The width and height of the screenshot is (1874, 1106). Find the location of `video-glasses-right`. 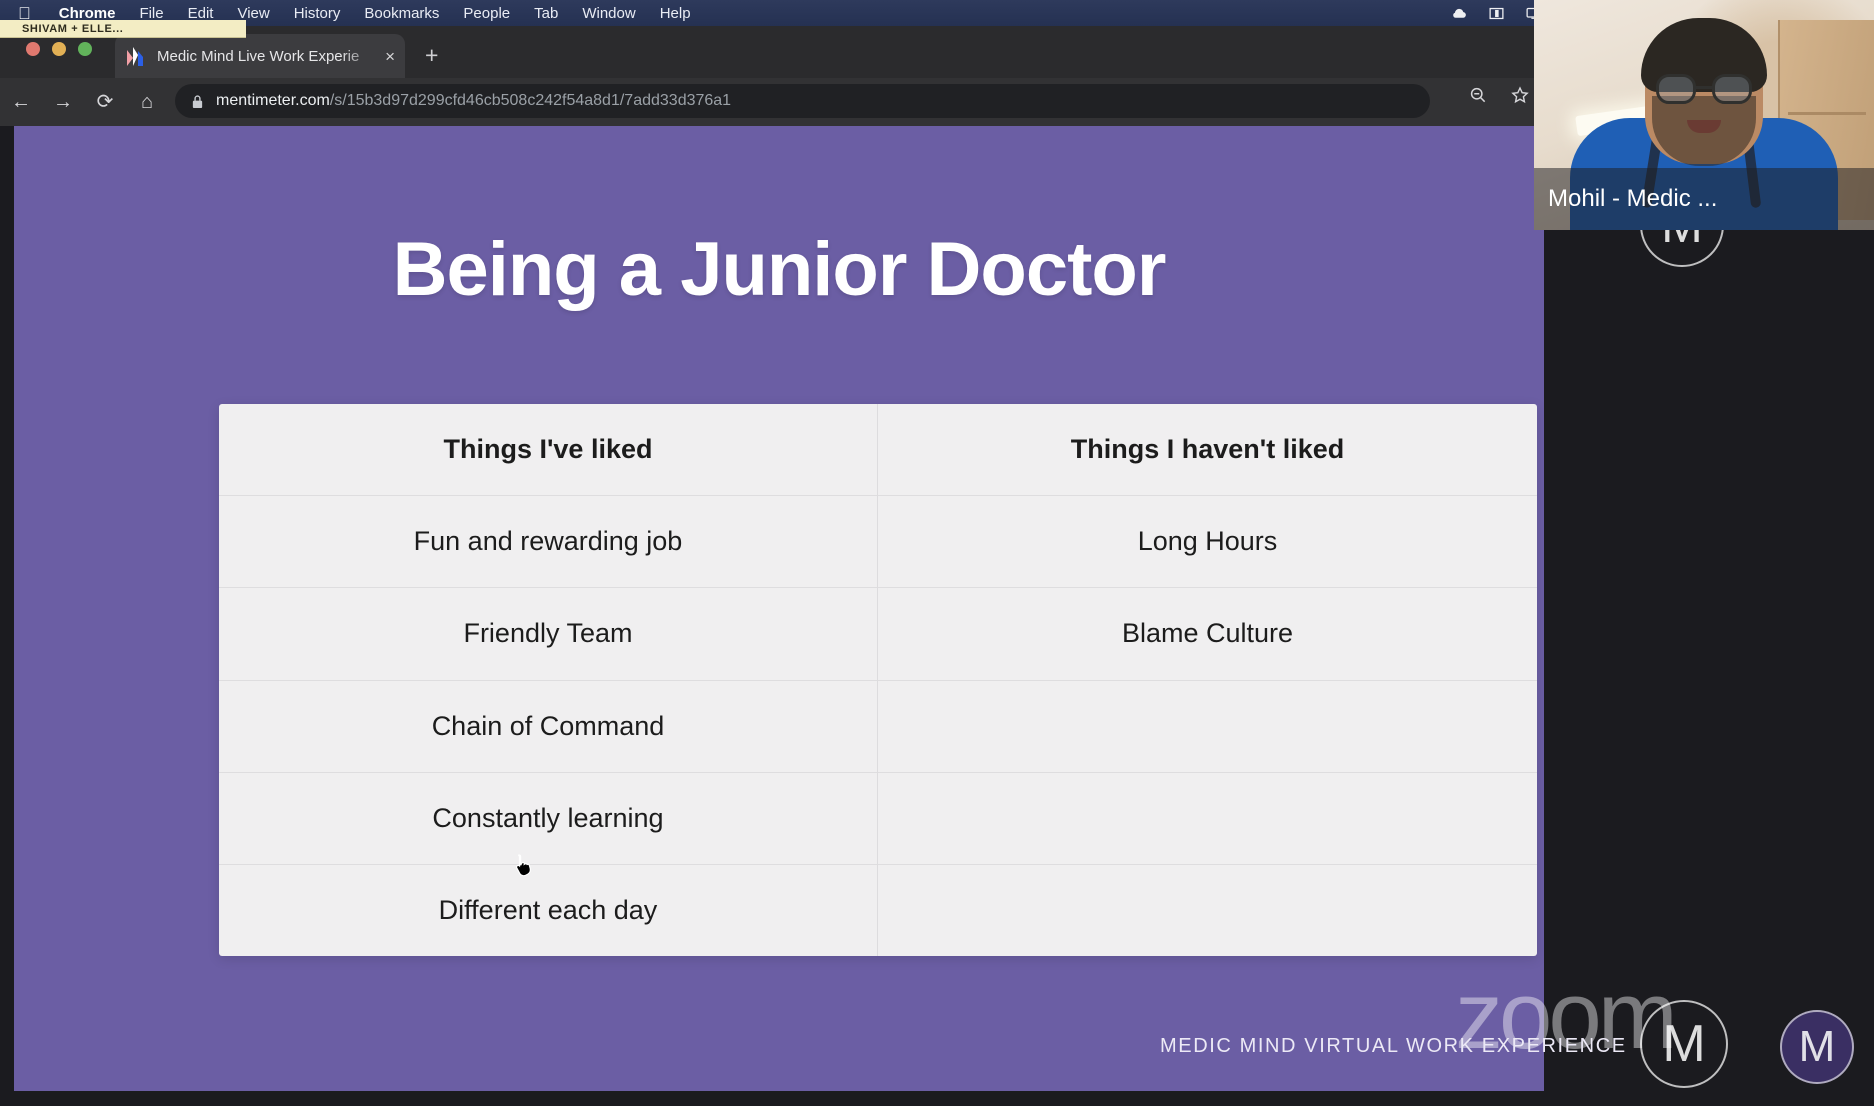

video-glasses-right is located at coordinates (1732, 89).